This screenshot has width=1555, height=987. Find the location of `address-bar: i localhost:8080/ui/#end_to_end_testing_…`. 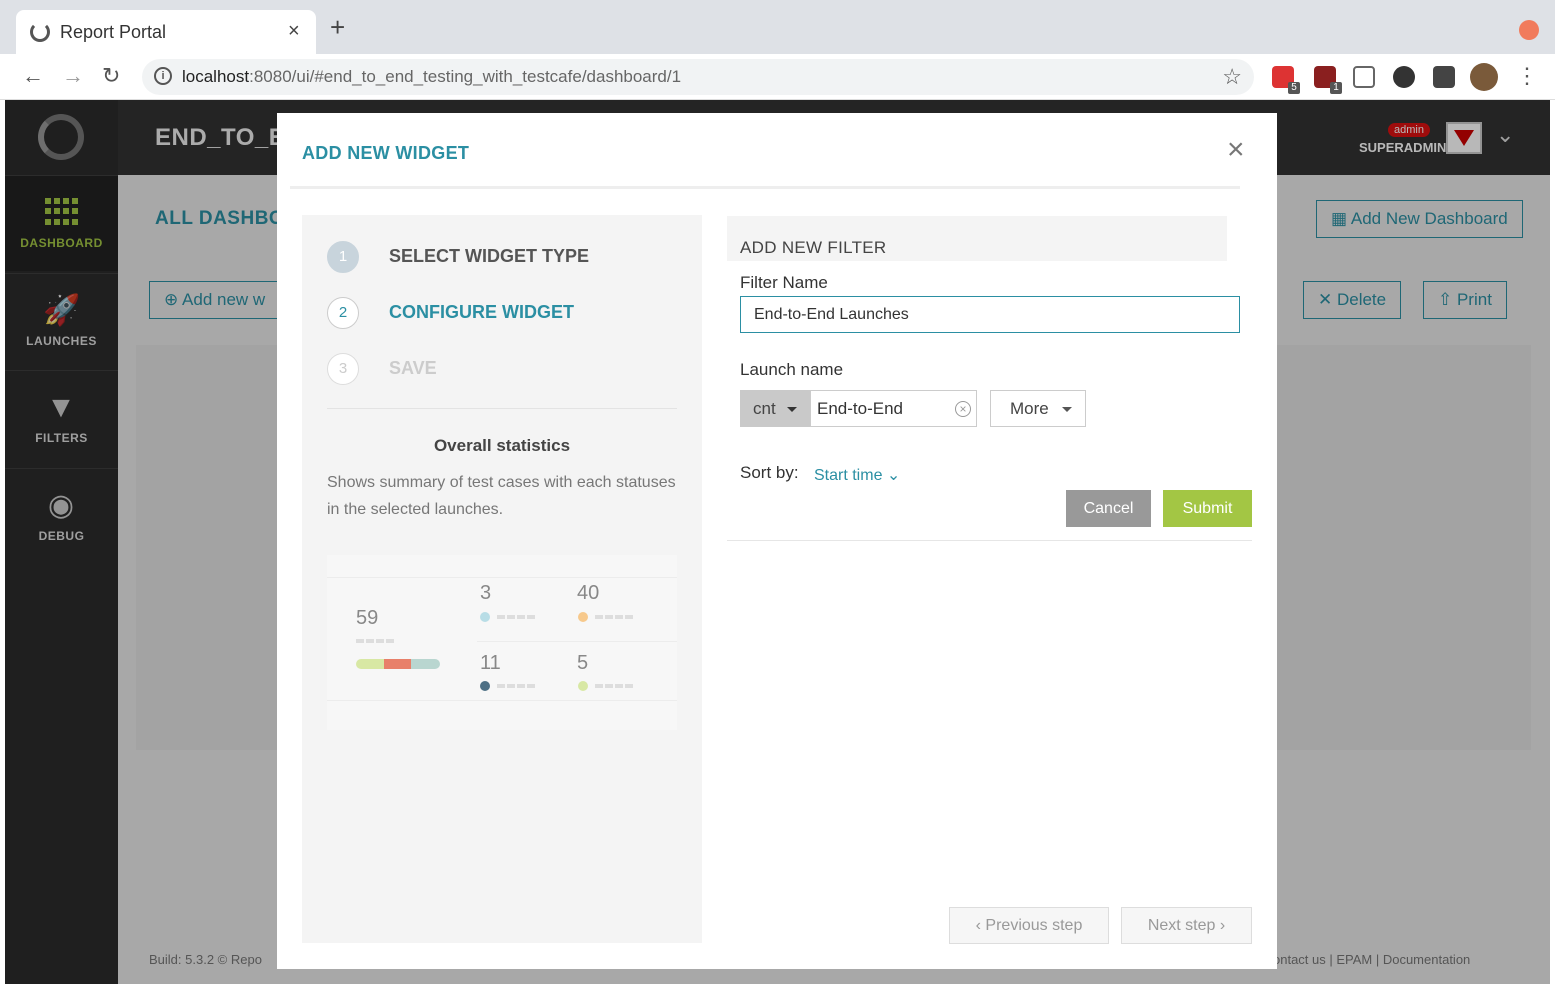

address-bar: i localhost:8080/ui/#end_to_end_testing_… is located at coordinates (698, 77).